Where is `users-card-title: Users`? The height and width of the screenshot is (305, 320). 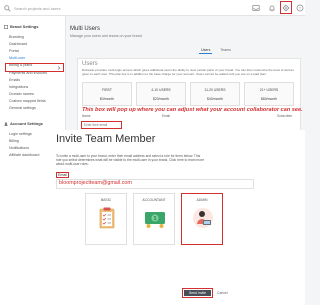
users-card-title: Users is located at coordinates (90, 64).